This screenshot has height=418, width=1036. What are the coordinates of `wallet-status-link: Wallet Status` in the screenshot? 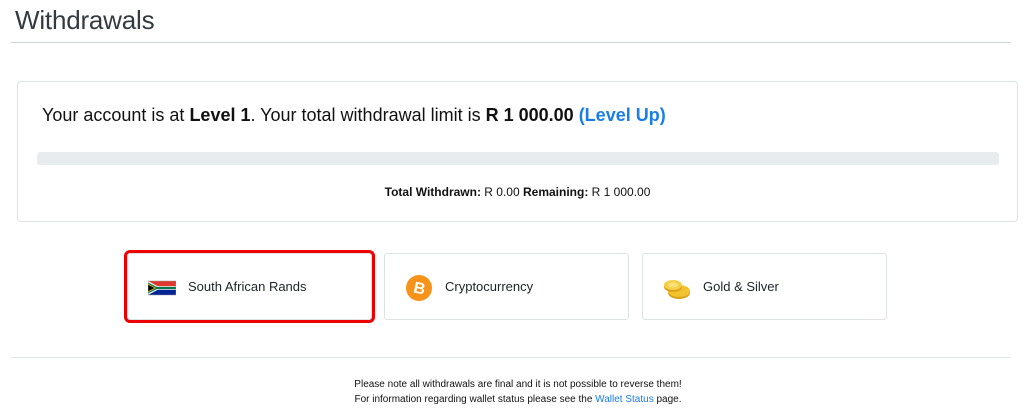 It's located at (624, 399).